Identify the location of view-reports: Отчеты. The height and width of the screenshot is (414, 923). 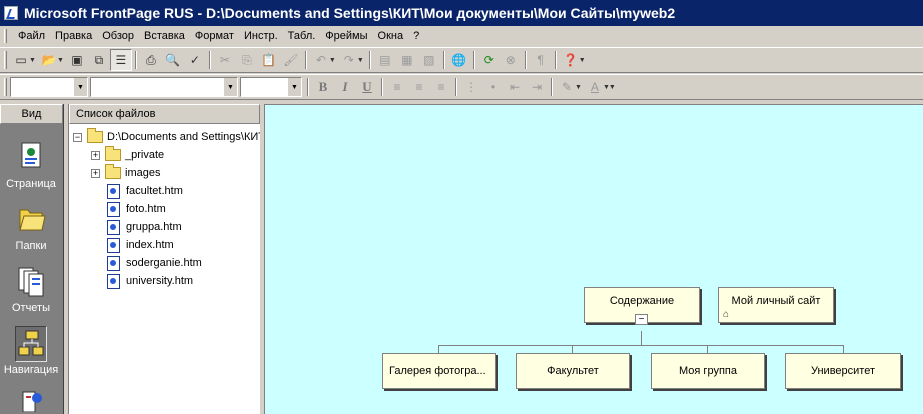
(31, 289).